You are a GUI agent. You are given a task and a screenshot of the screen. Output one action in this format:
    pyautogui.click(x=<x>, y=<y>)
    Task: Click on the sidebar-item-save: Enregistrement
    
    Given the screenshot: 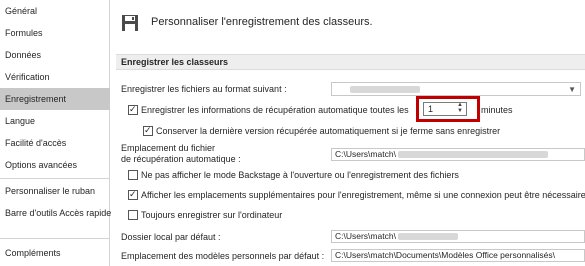 What is the action you would take?
    pyautogui.click(x=55, y=99)
    